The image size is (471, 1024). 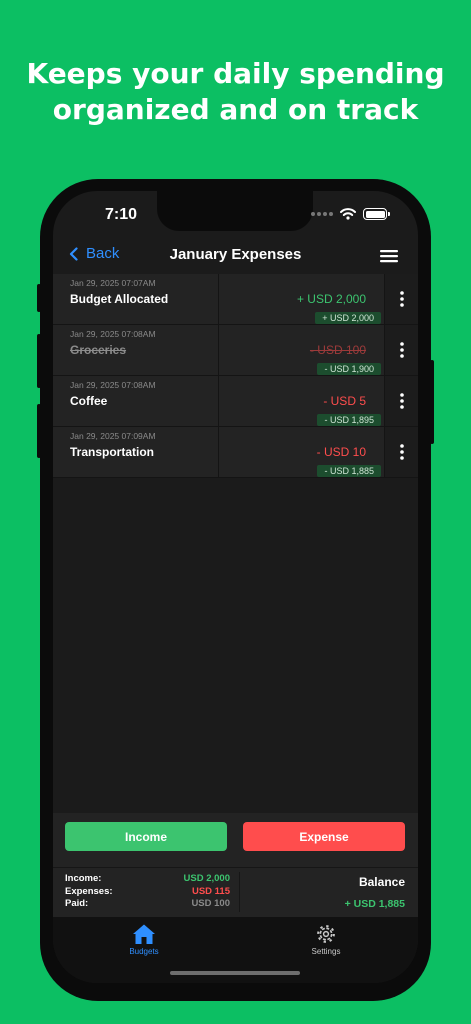 What do you see at coordinates (235, 211) in the screenshot?
I see `phone-notch` at bounding box center [235, 211].